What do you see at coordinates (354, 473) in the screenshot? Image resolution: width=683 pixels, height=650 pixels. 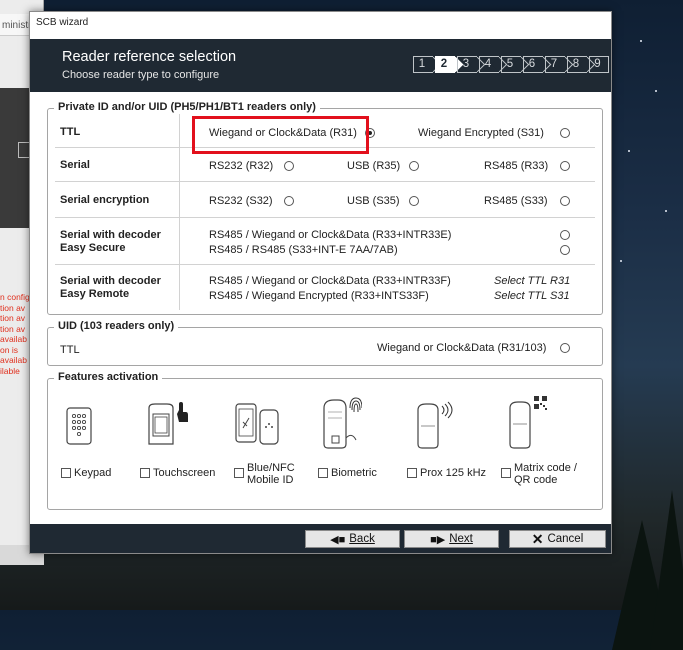 I see `biometric-label: Biometric` at bounding box center [354, 473].